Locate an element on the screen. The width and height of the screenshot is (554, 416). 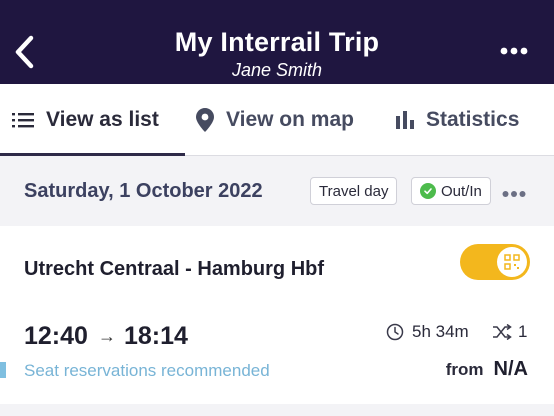
shuffle-icon is located at coordinates (502, 332).